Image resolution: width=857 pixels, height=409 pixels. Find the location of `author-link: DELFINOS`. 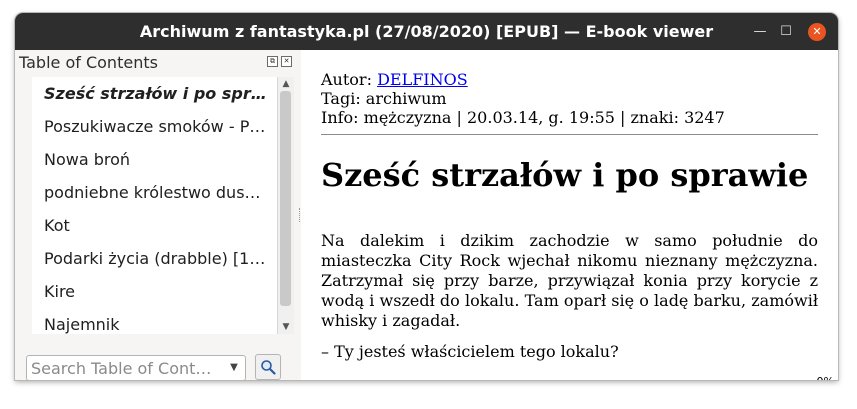

author-link: DELFINOS is located at coordinates (422, 79).